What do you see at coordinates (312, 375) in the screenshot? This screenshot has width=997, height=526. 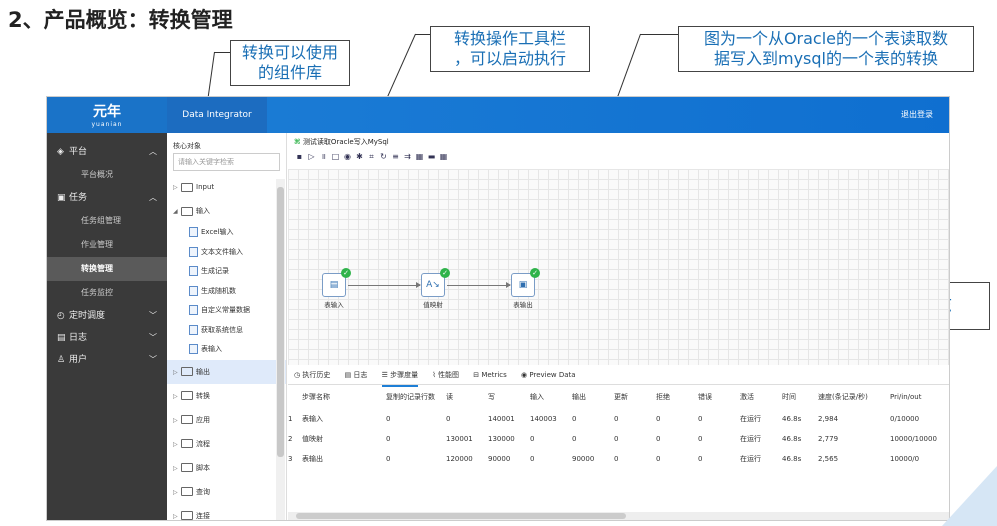 I see `tab-history: ◷ 执行历史` at bounding box center [312, 375].